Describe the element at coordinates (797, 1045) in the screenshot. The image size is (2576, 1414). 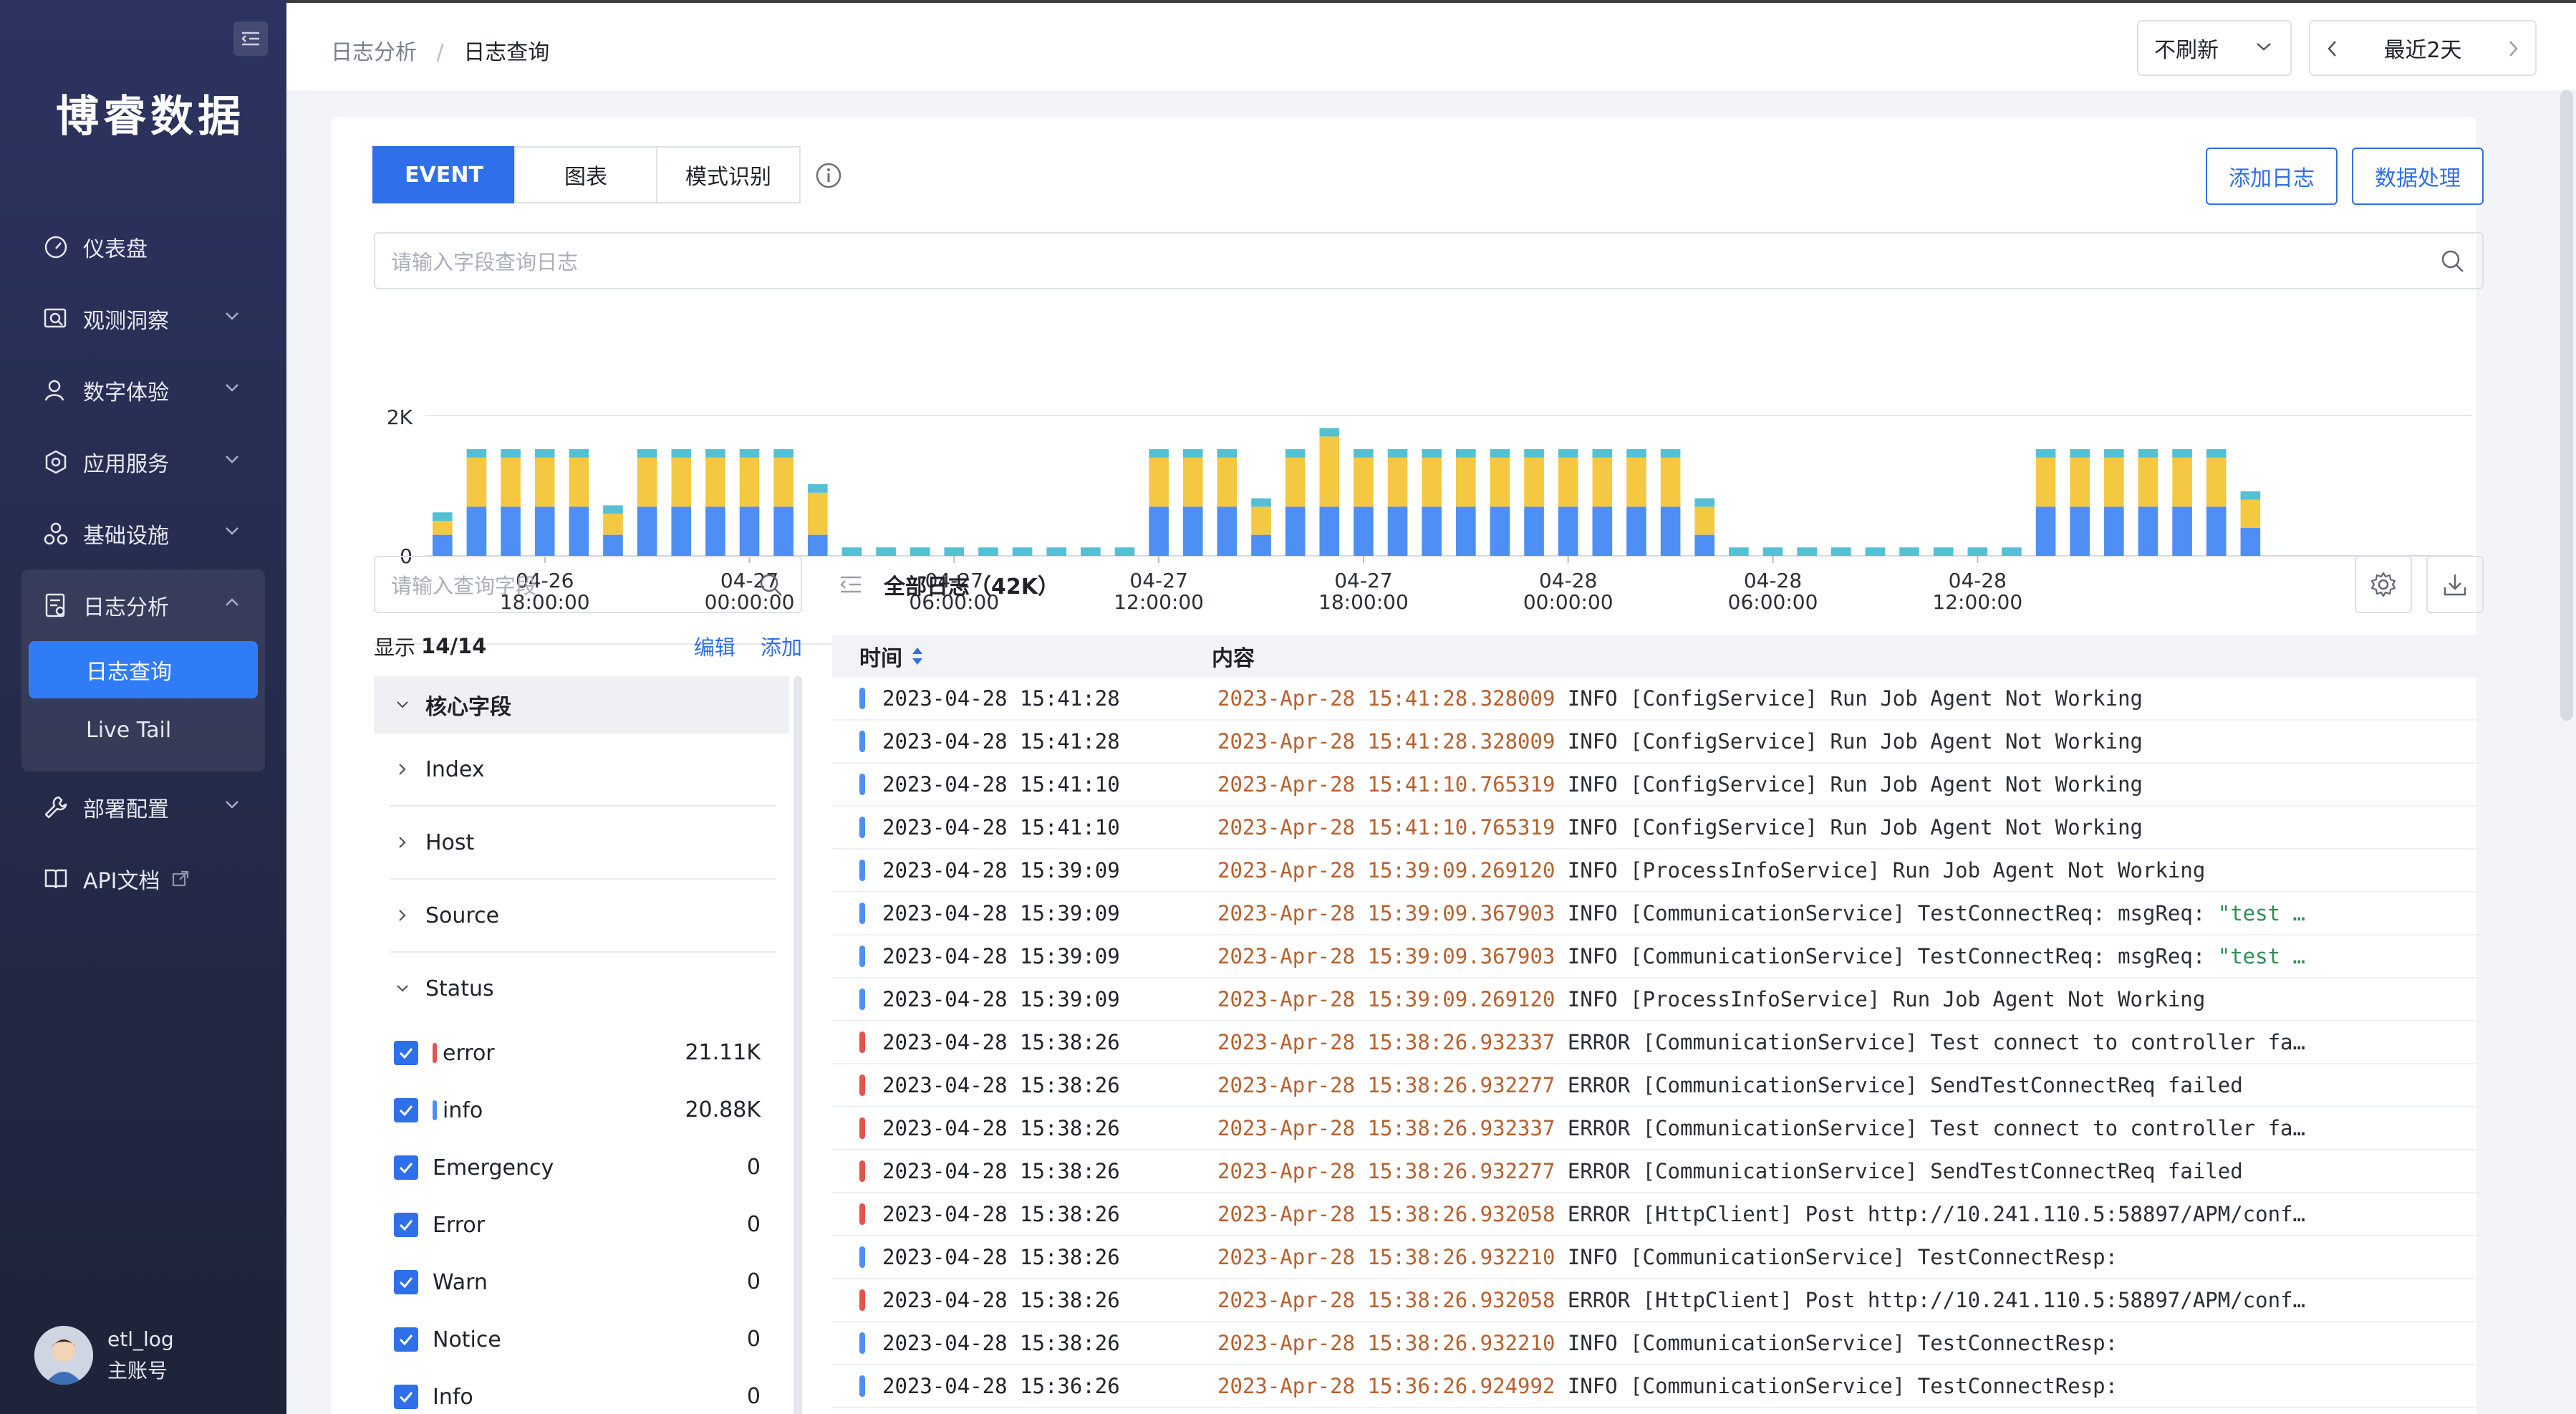
I see `field-list-scrollbar` at that location.